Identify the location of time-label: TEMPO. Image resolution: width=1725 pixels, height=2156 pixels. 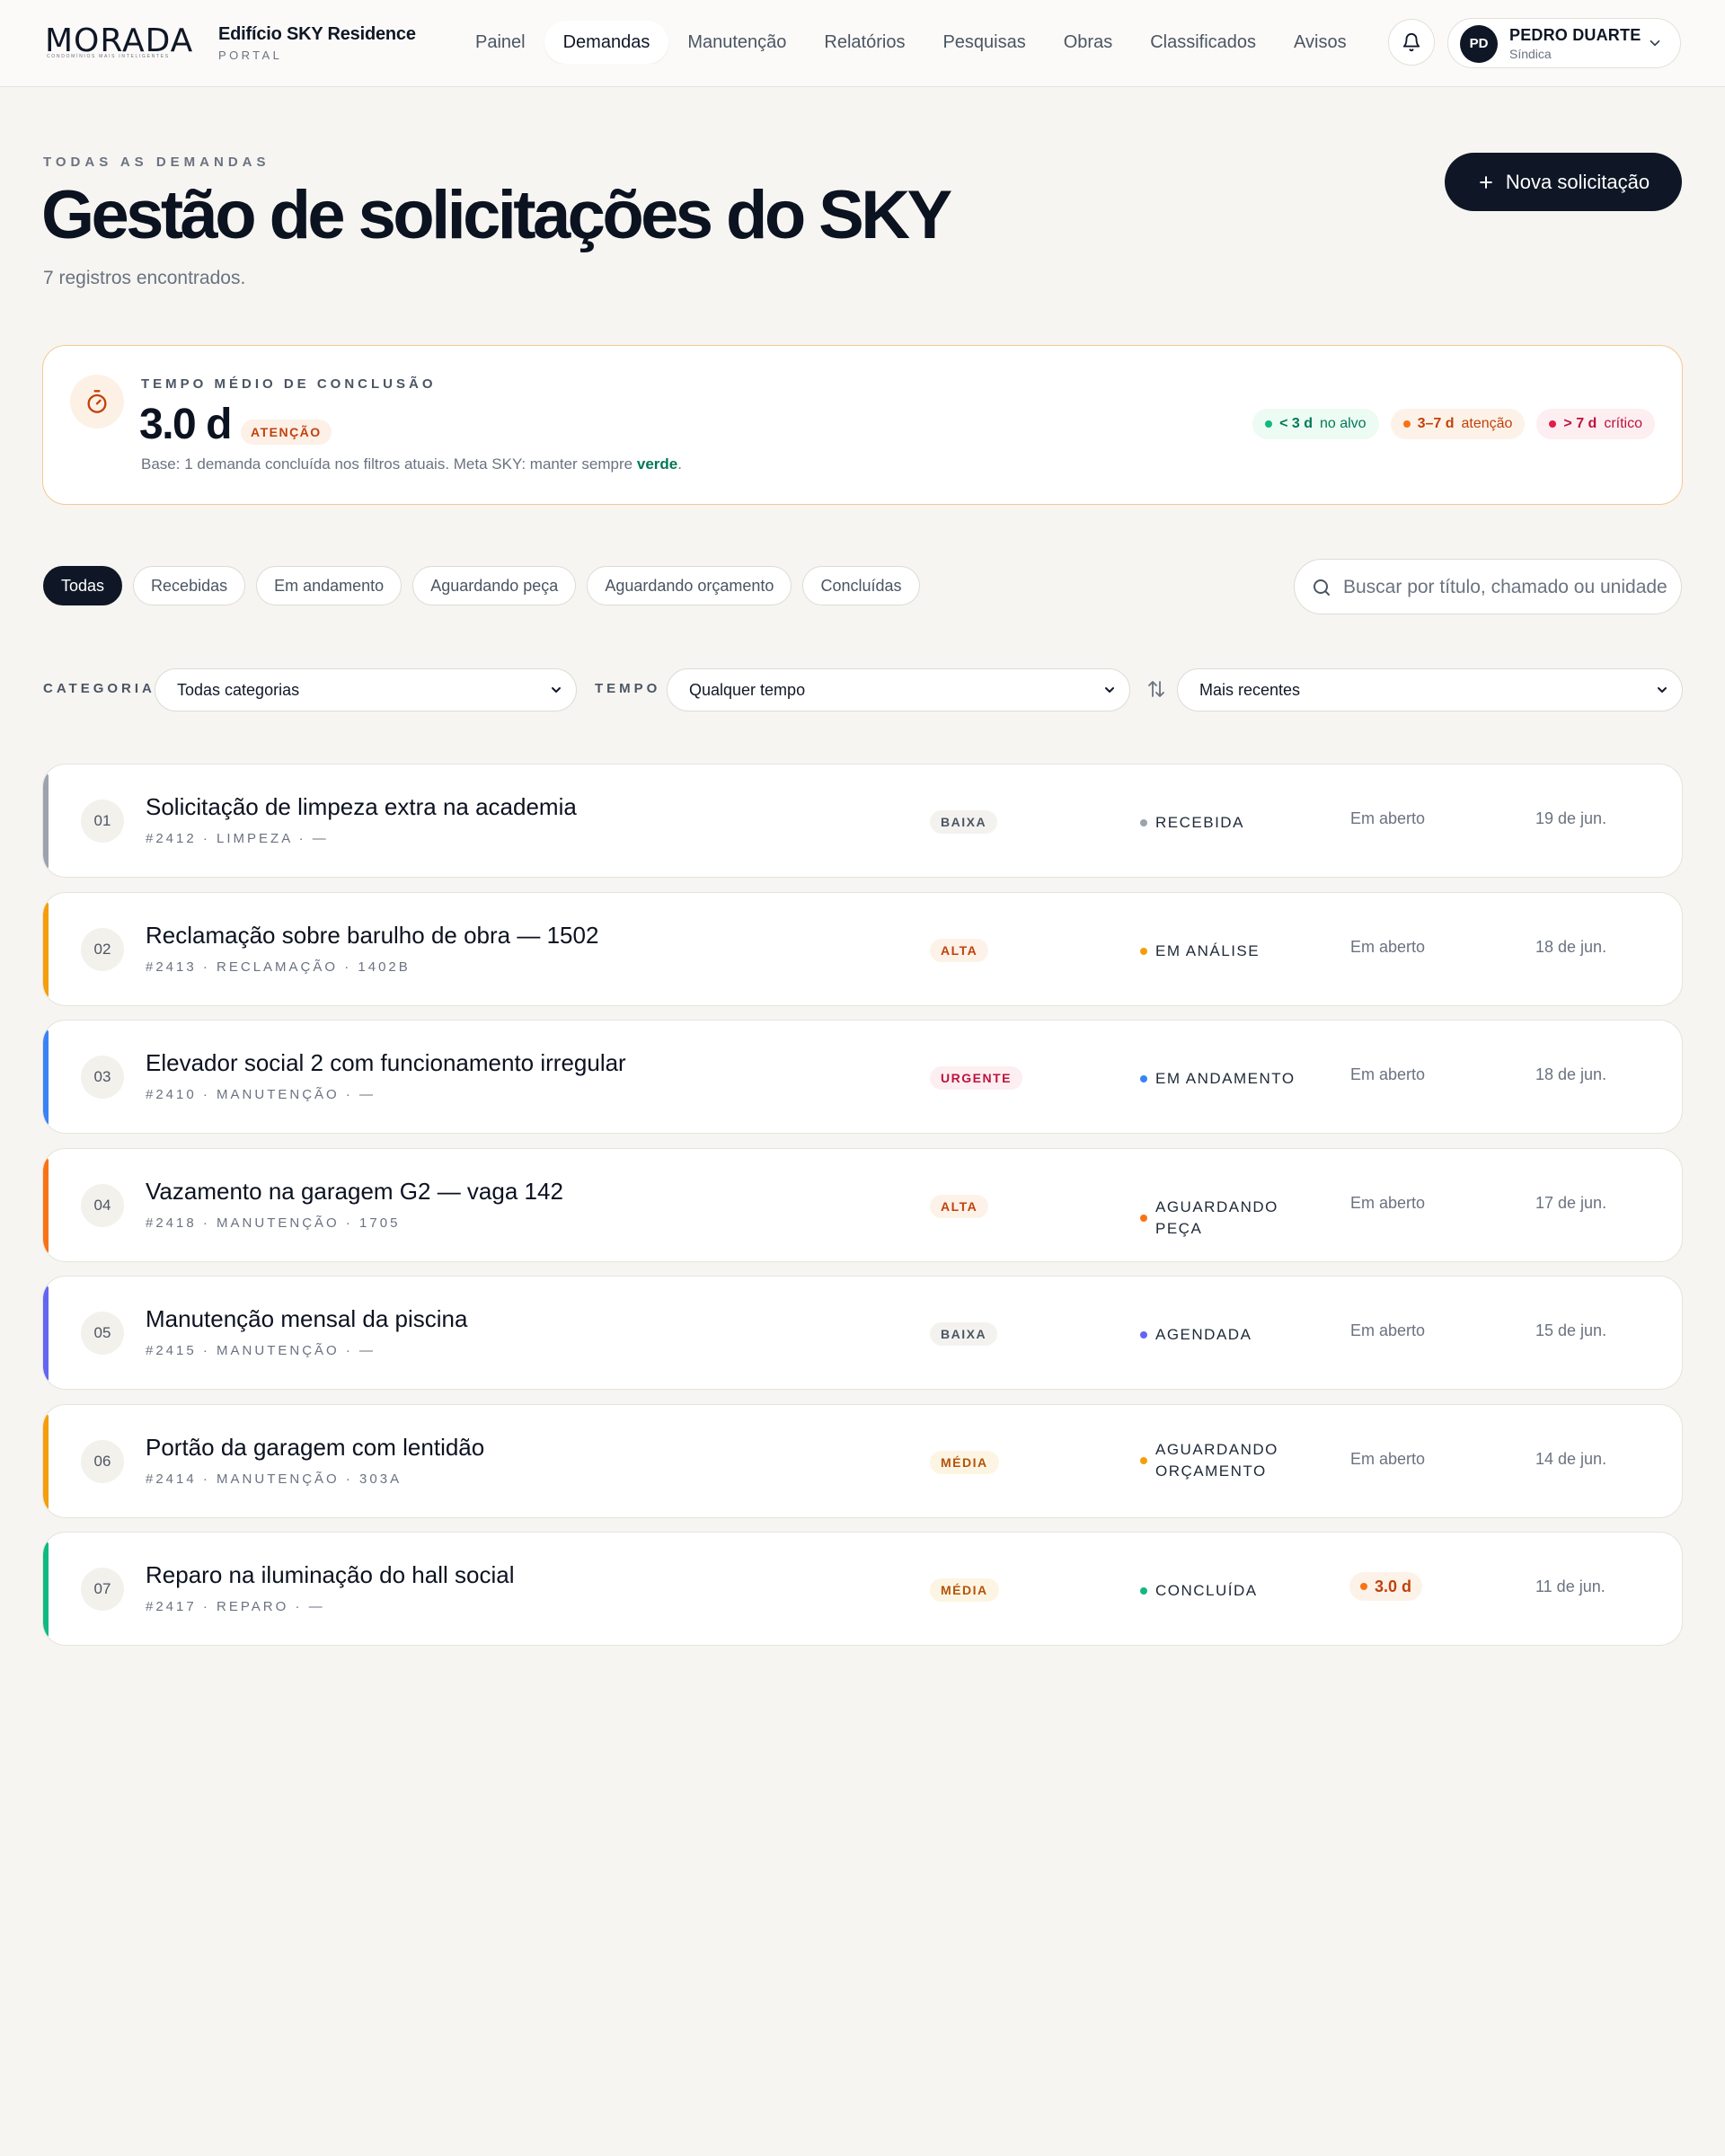
(628, 689).